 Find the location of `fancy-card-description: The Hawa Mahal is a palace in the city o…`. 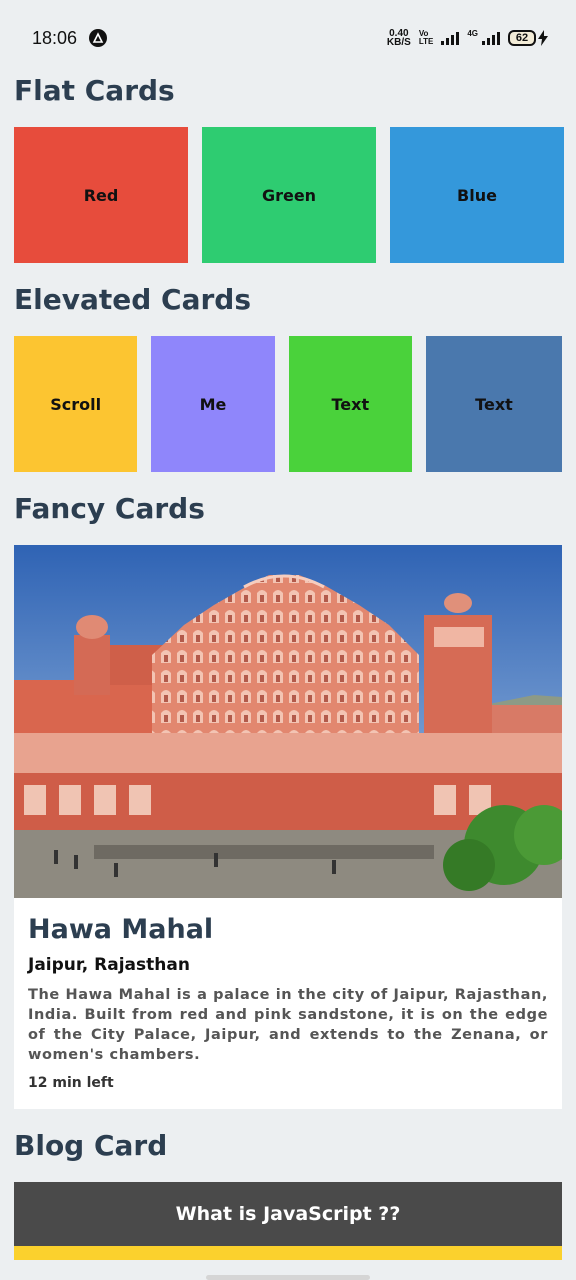

fancy-card-description: The Hawa Mahal is a palace in the city o… is located at coordinates (288, 1025).